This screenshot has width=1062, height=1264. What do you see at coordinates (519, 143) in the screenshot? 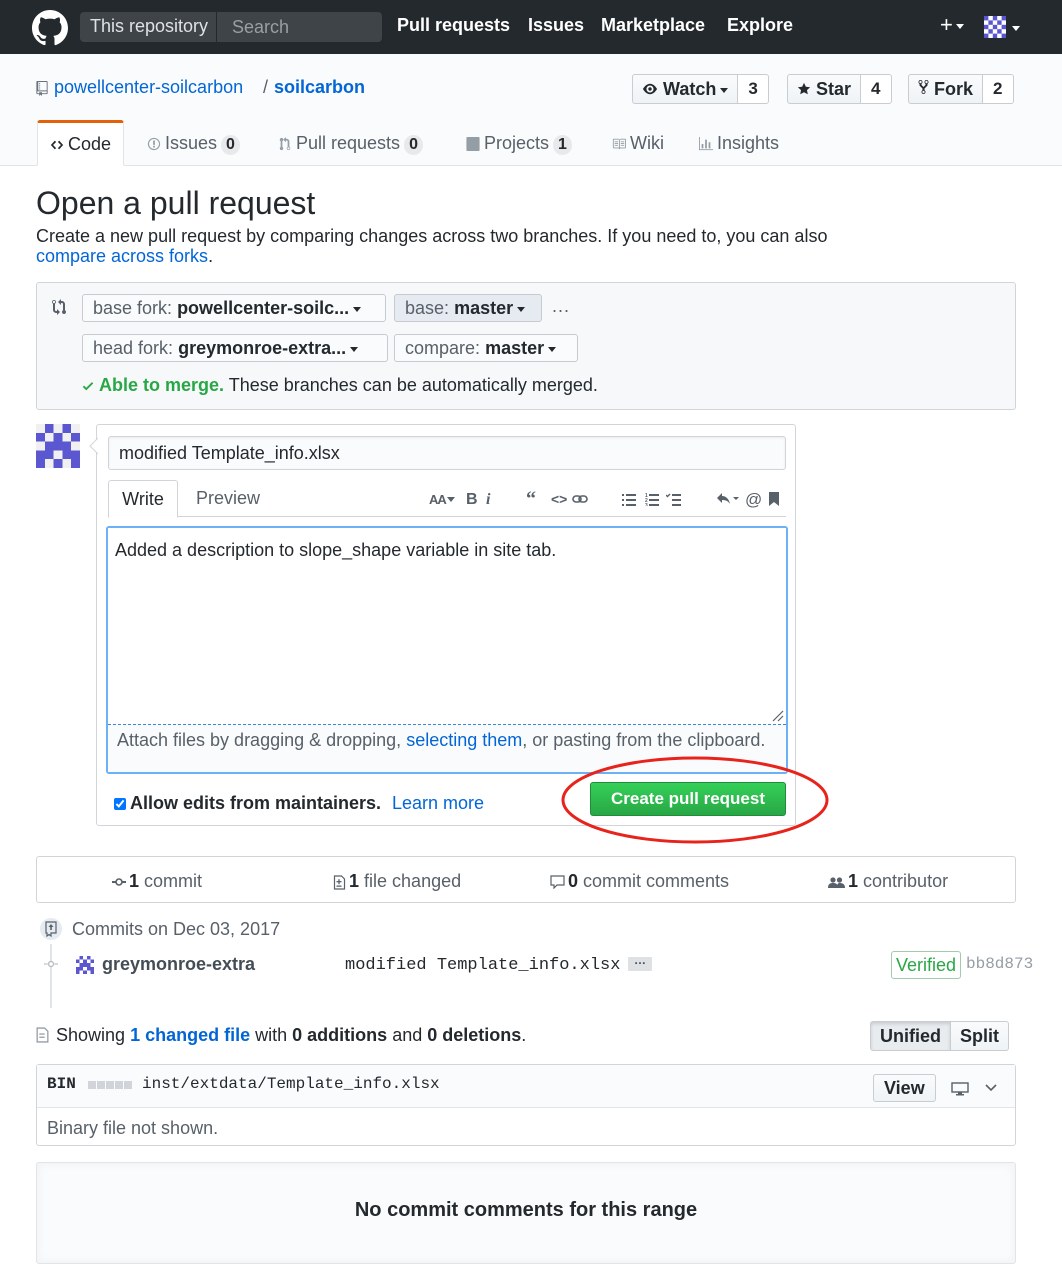
I see `tab-projects: Projects 1` at bounding box center [519, 143].